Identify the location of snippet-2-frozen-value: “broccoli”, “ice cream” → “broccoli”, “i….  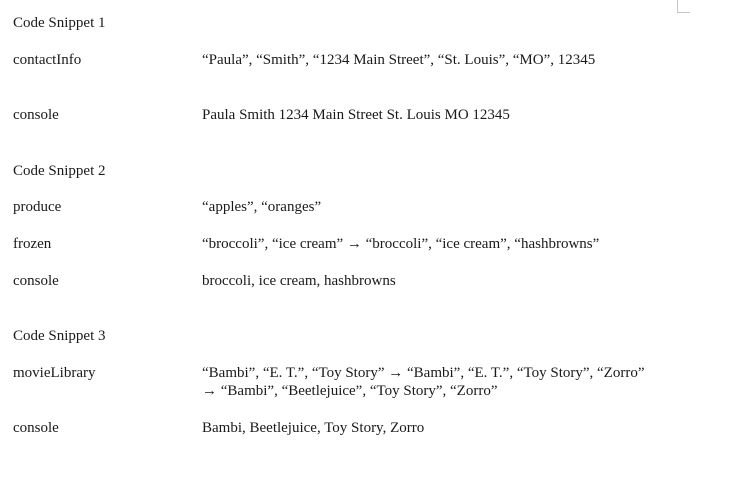
(400, 244).